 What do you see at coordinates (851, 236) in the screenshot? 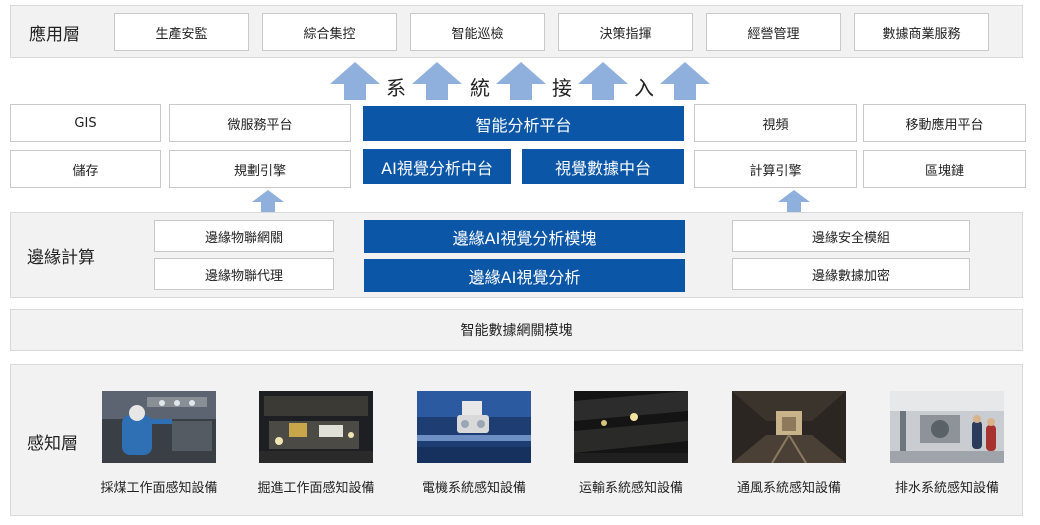
I see `edge-security-module: 邊緣安全模組` at bounding box center [851, 236].